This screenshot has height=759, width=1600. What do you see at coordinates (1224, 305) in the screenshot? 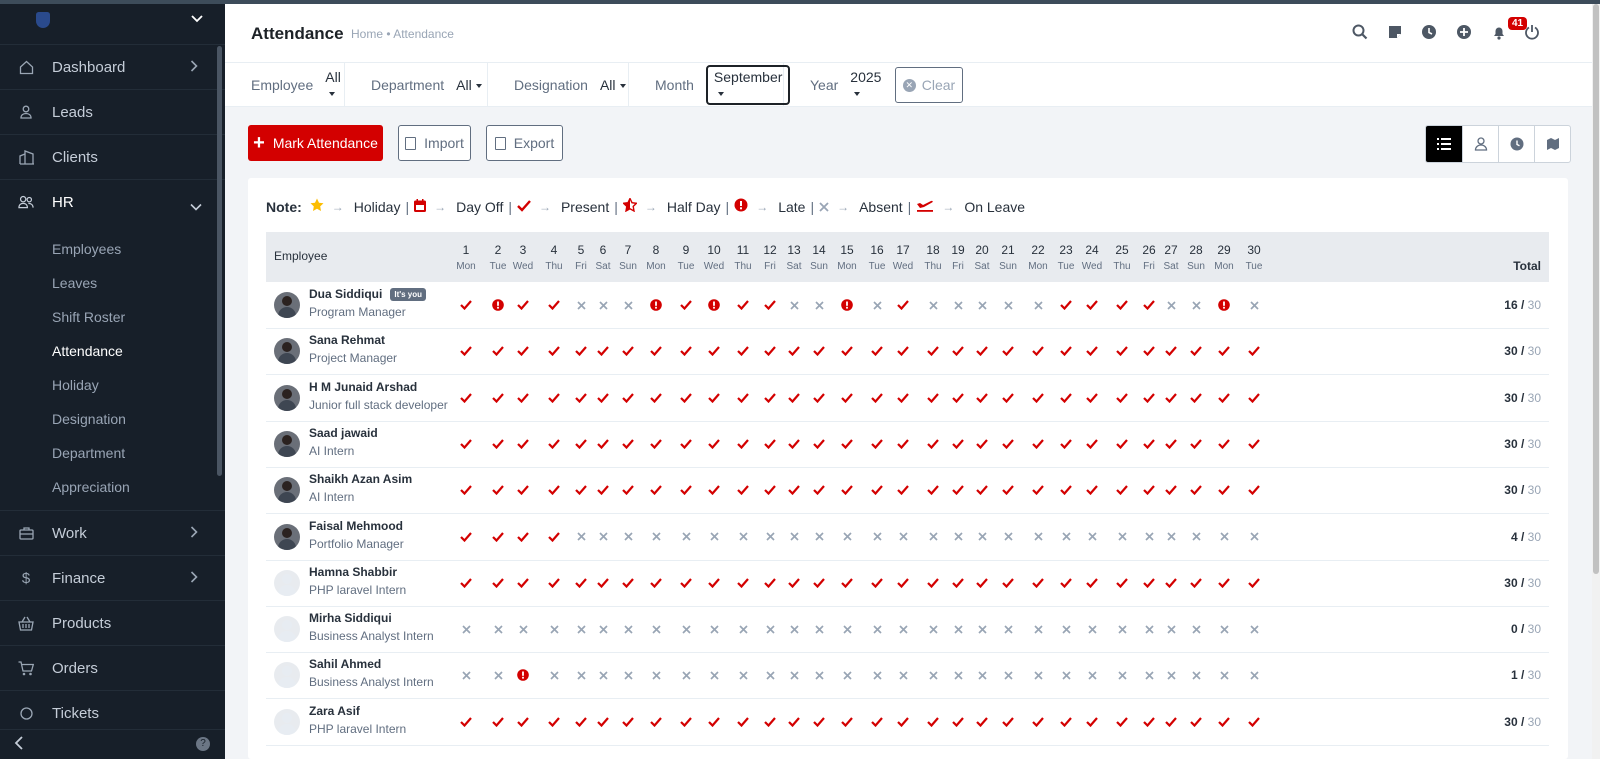
I see `late-exclamation-icon` at bounding box center [1224, 305].